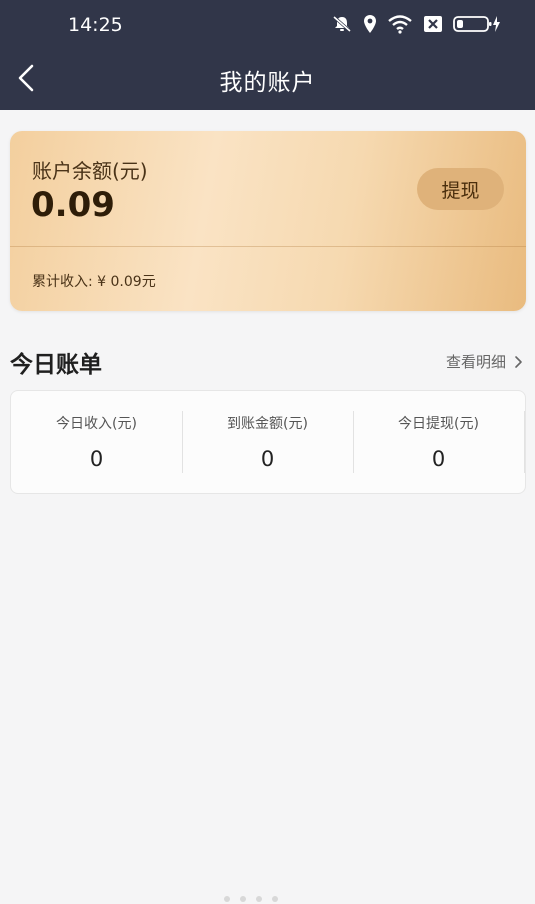 Image resolution: width=535 pixels, height=904 pixels. I want to click on page-indicator, so click(251, 899).